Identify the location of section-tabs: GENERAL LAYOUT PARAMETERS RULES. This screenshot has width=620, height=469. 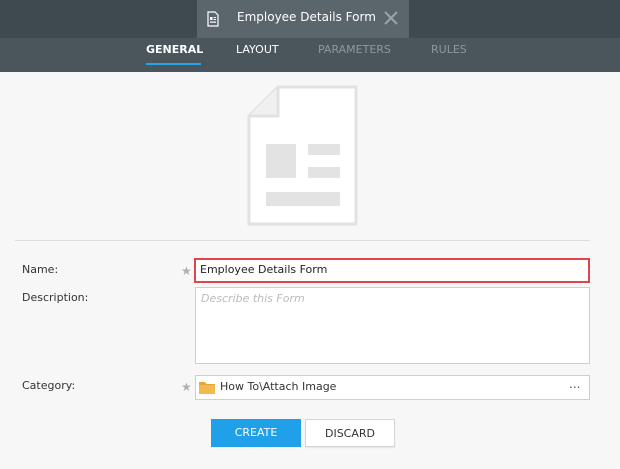
(310, 55).